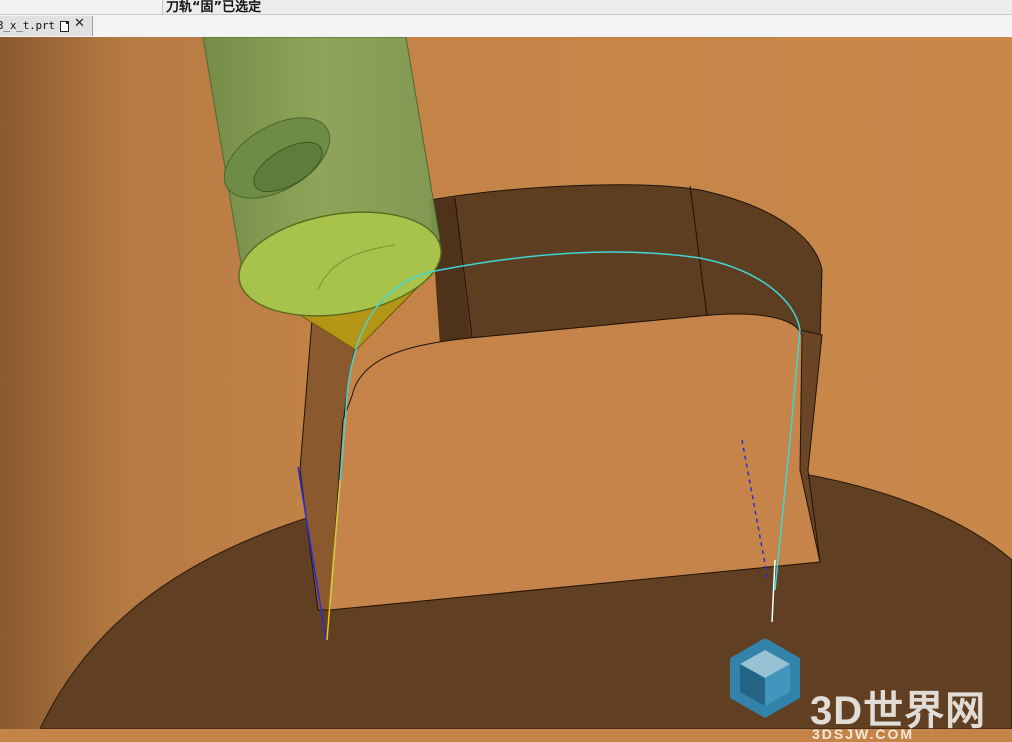  Describe the element at coordinates (214, 7) in the screenshot. I see `status-message: 刀轨“固”已选定` at that location.